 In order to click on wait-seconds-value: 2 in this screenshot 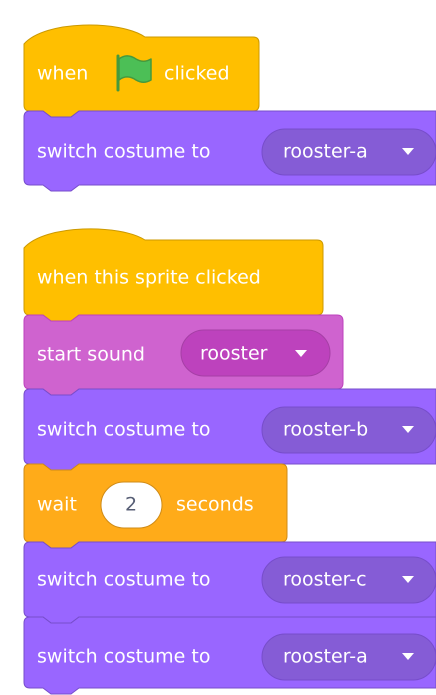, I will do `click(131, 505)`.